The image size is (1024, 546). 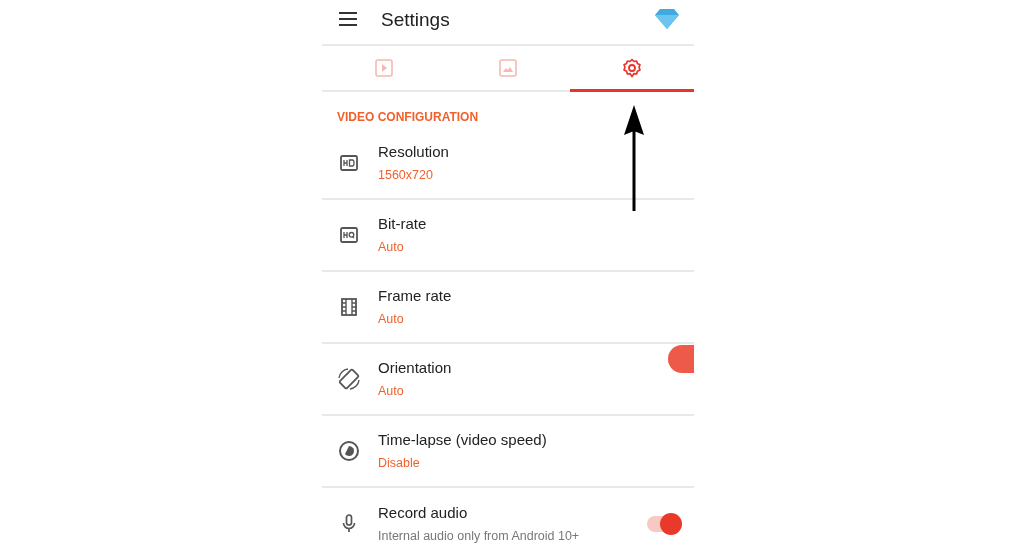 I want to click on row-title: Frame rate, so click(x=415, y=295).